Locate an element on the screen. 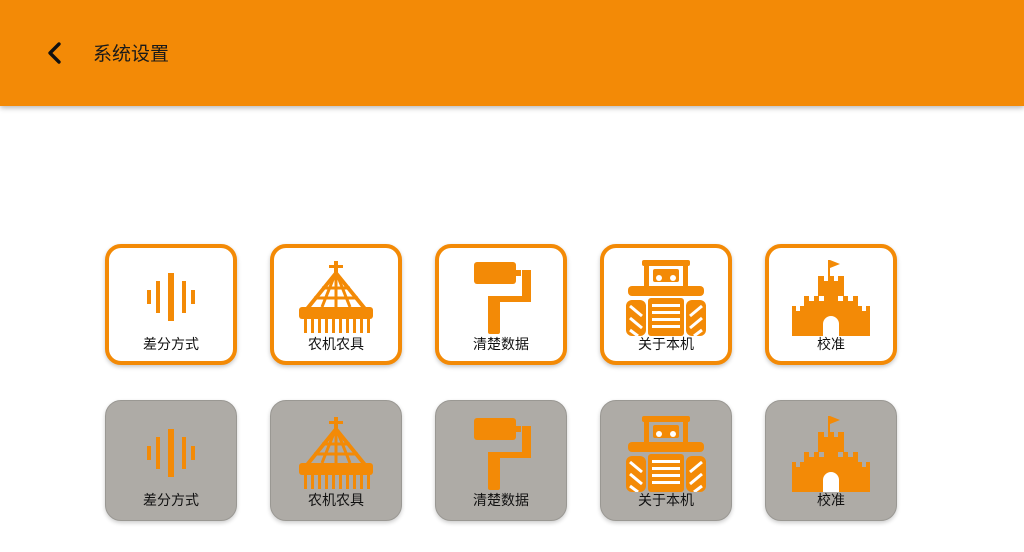 This screenshot has height=552, width=1024. back-button is located at coordinates (54, 53).